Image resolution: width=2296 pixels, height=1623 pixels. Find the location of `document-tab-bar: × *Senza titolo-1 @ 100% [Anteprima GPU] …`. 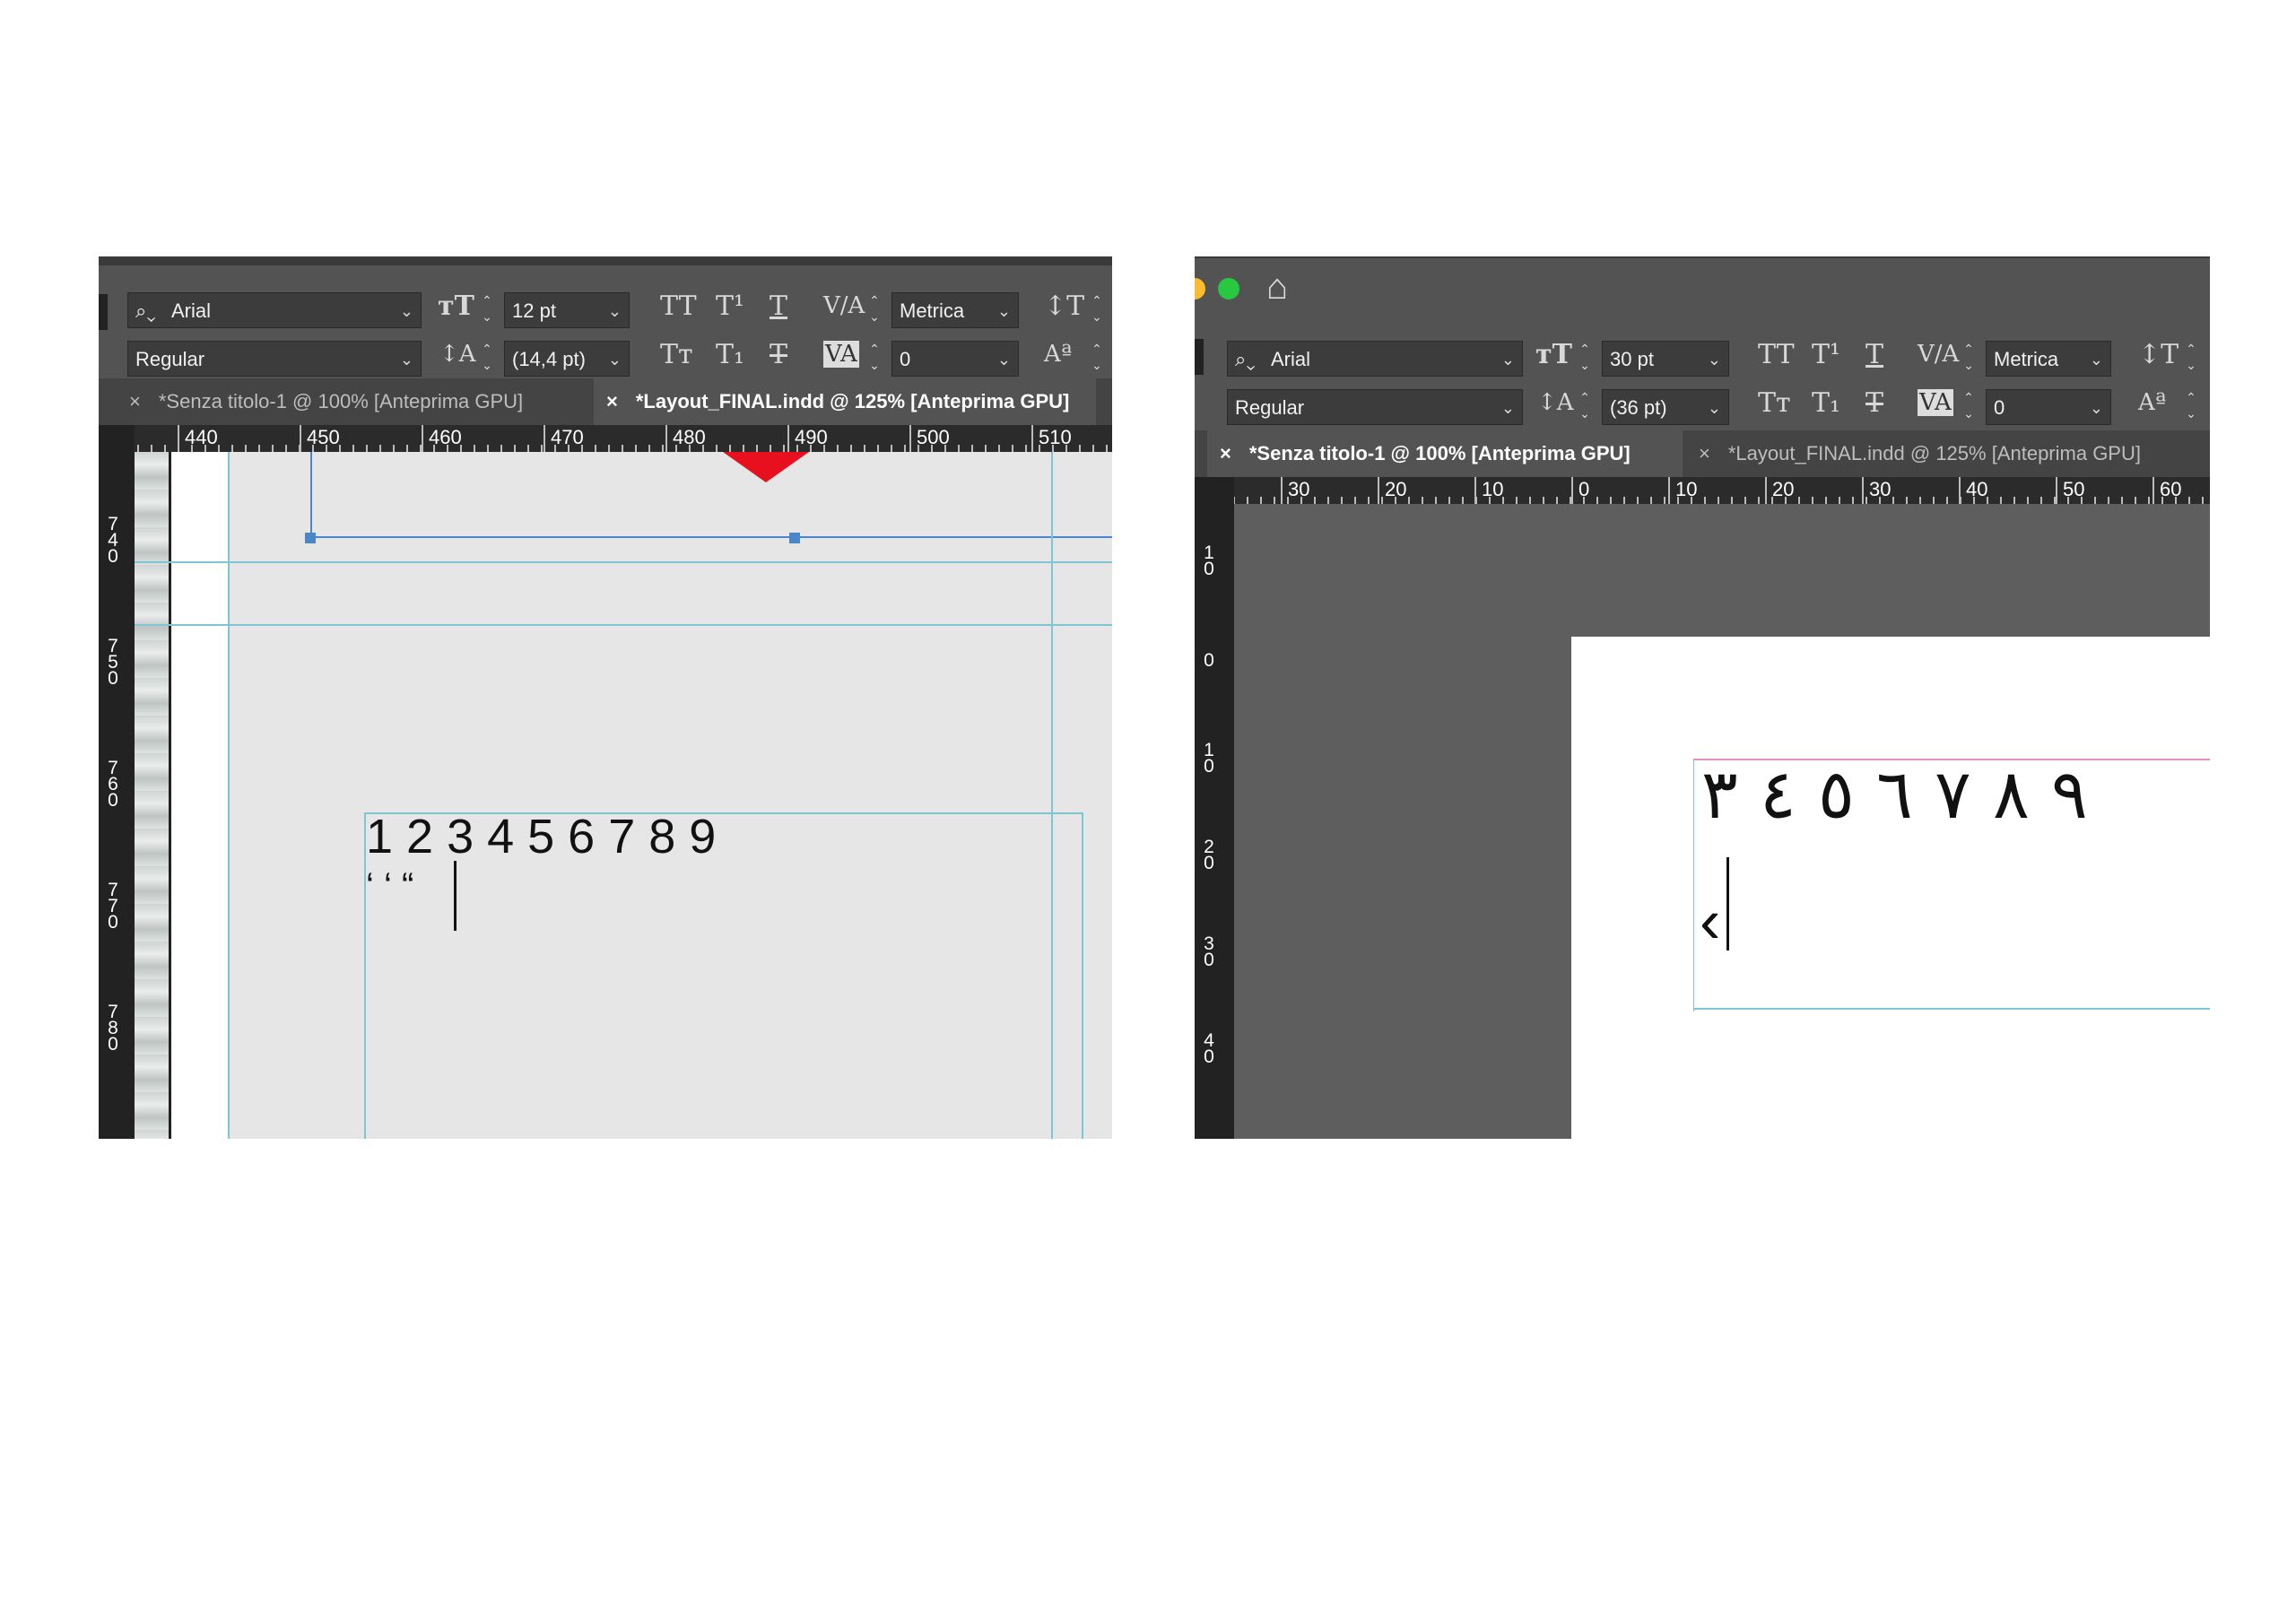

document-tab-bar: × *Senza titolo-1 @ 100% [Anteprima GPU] … is located at coordinates (1702, 453).